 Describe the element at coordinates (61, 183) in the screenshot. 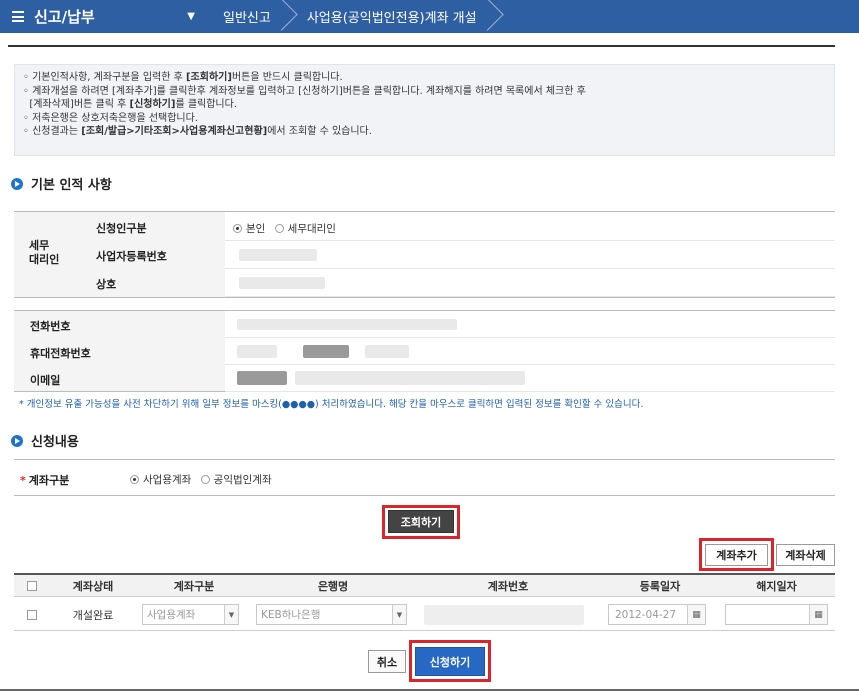

I see `section-basic-info-title: 기본 인적 사항` at that location.